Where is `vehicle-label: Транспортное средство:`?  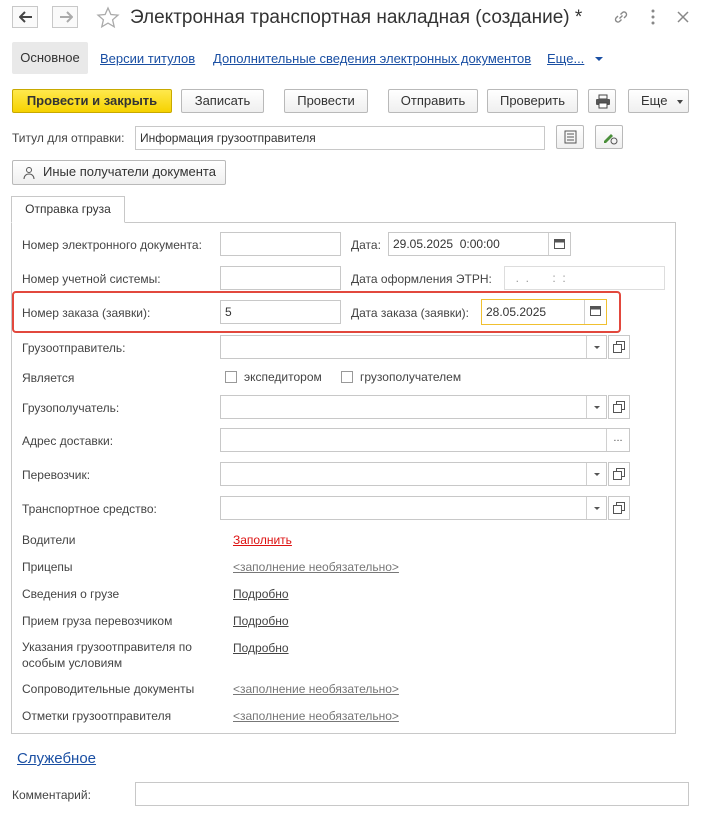
vehicle-label: Транспортное средство: is located at coordinates (89, 509).